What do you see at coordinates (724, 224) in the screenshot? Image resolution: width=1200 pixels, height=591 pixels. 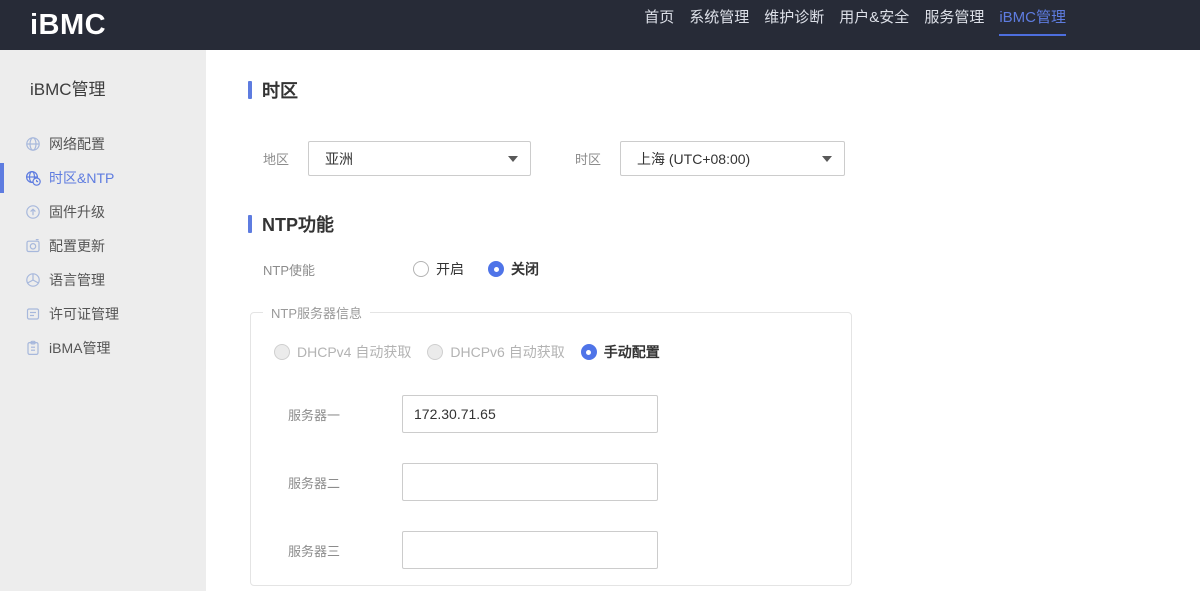 I see `ntp-section-title: NTP功能` at bounding box center [724, 224].